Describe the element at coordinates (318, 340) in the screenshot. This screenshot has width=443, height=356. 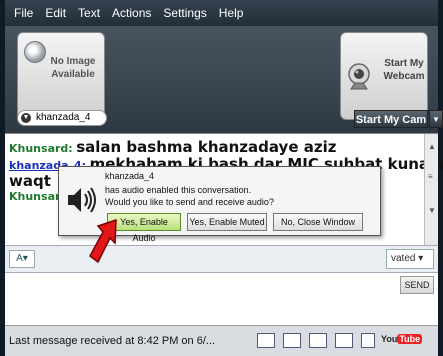
I see `layout-3-icon` at that location.